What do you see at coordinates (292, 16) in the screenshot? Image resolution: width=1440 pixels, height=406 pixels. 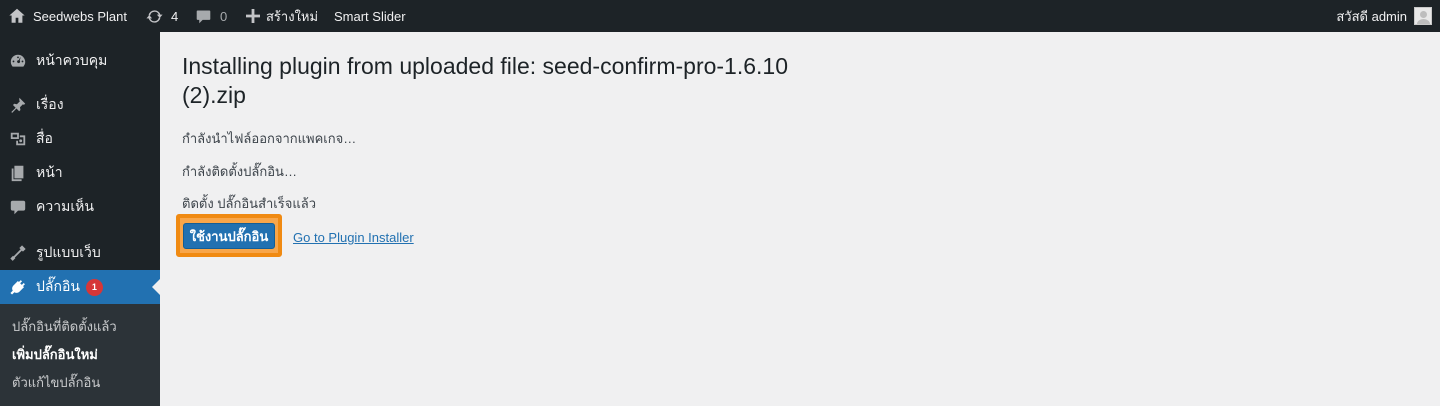 I see `new-label: สร้างใหม่` at bounding box center [292, 16].